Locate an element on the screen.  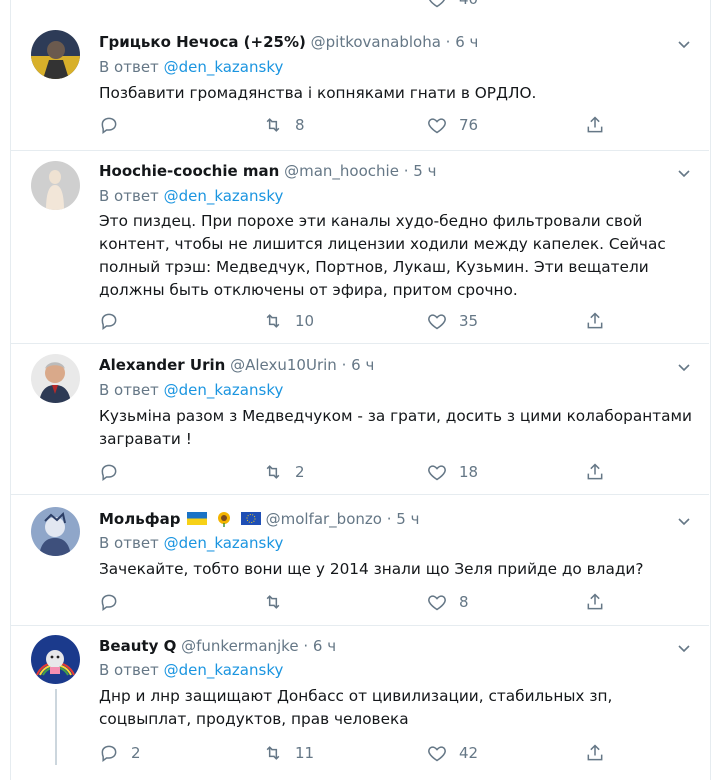
tweet-header: Hoochie-coochie man @man_hoochie · 5 ч is located at coordinates (267, 171).